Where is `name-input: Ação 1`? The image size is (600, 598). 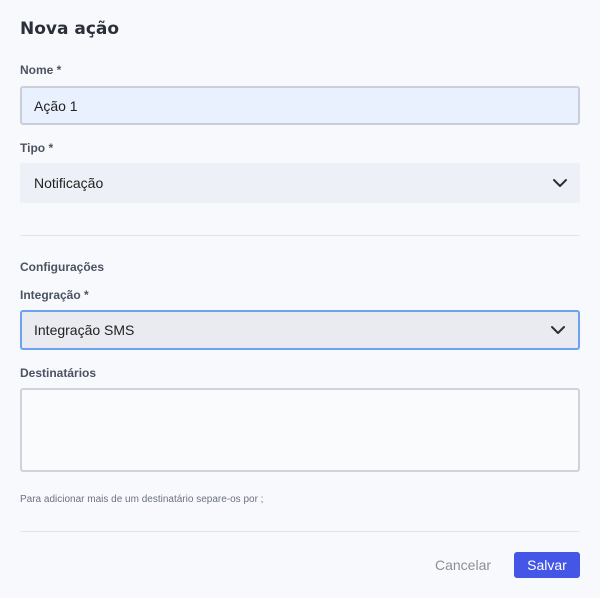 name-input: Ação 1 is located at coordinates (300, 105).